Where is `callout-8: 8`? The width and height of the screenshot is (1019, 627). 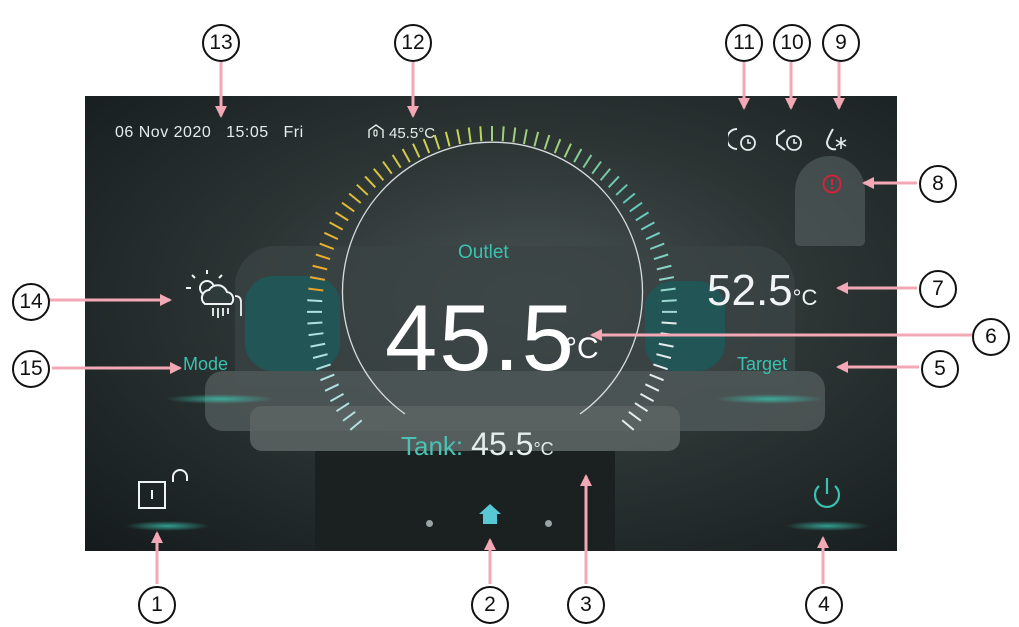
callout-8: 8 is located at coordinates (938, 184).